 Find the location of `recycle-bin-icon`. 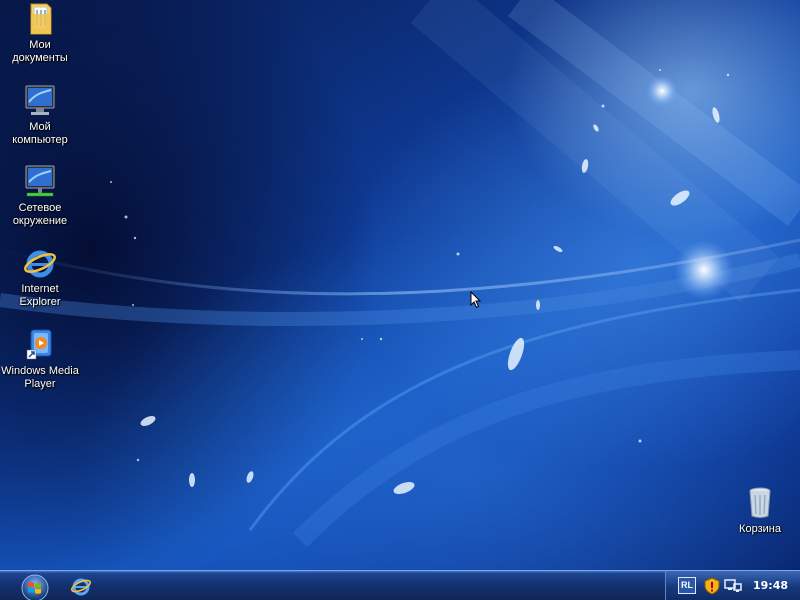

recycle-bin-icon is located at coordinates (760, 502).